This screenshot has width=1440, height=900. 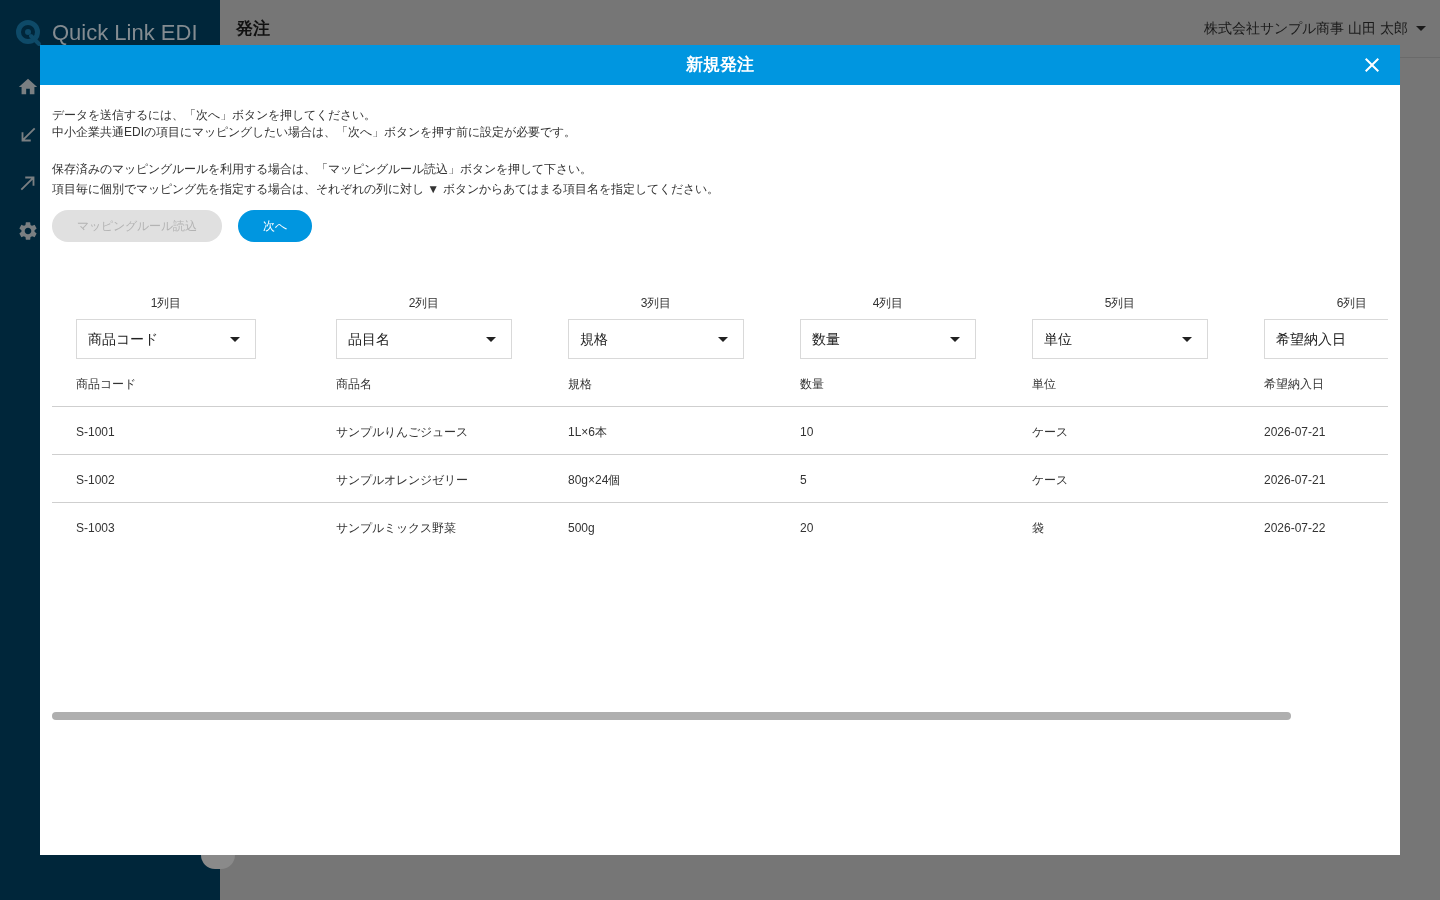 What do you see at coordinates (253, 28) in the screenshot?
I see `page-title: 発注` at bounding box center [253, 28].